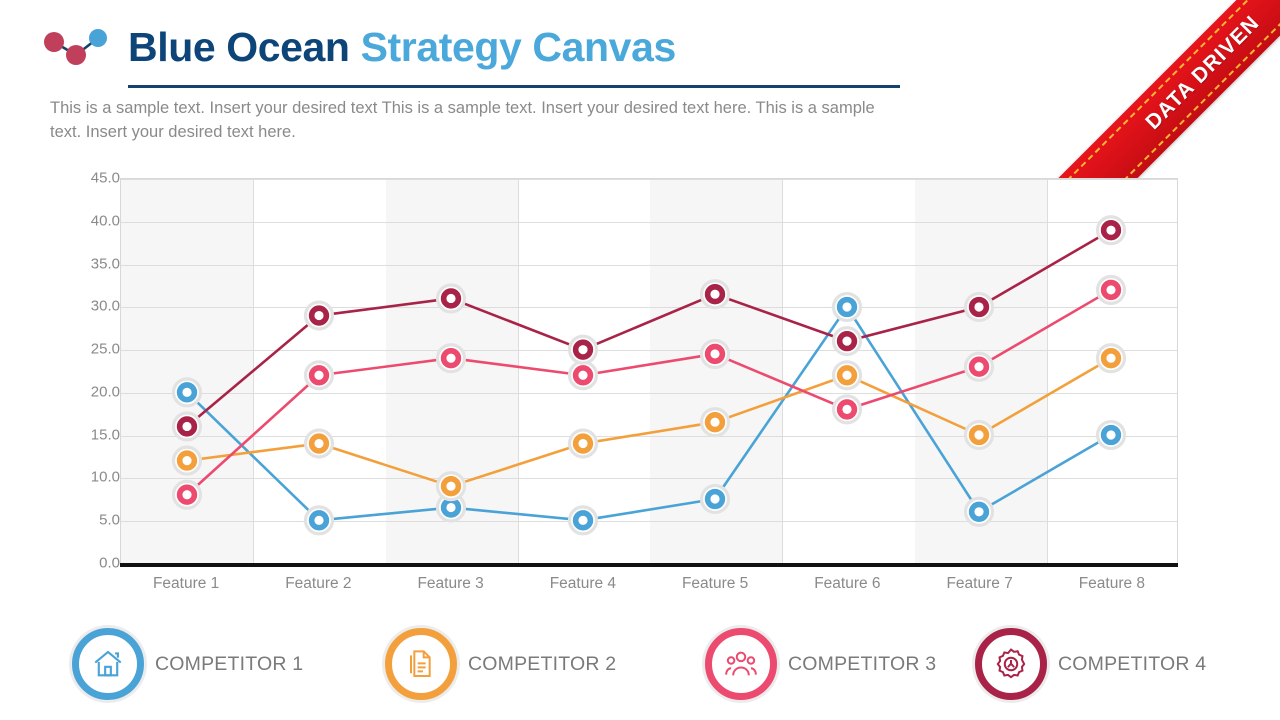  I want to click on x-axis-tick-label: Feature 8, so click(1112, 583).